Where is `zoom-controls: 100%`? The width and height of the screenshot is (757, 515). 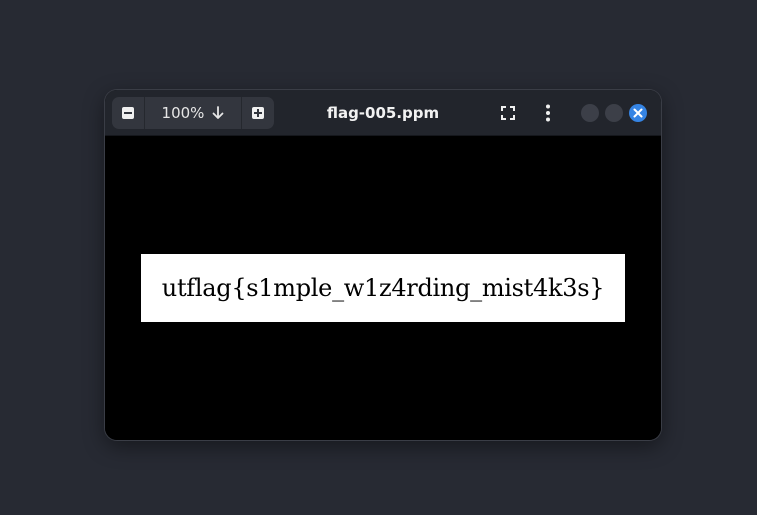 zoom-controls: 100% is located at coordinates (193, 113).